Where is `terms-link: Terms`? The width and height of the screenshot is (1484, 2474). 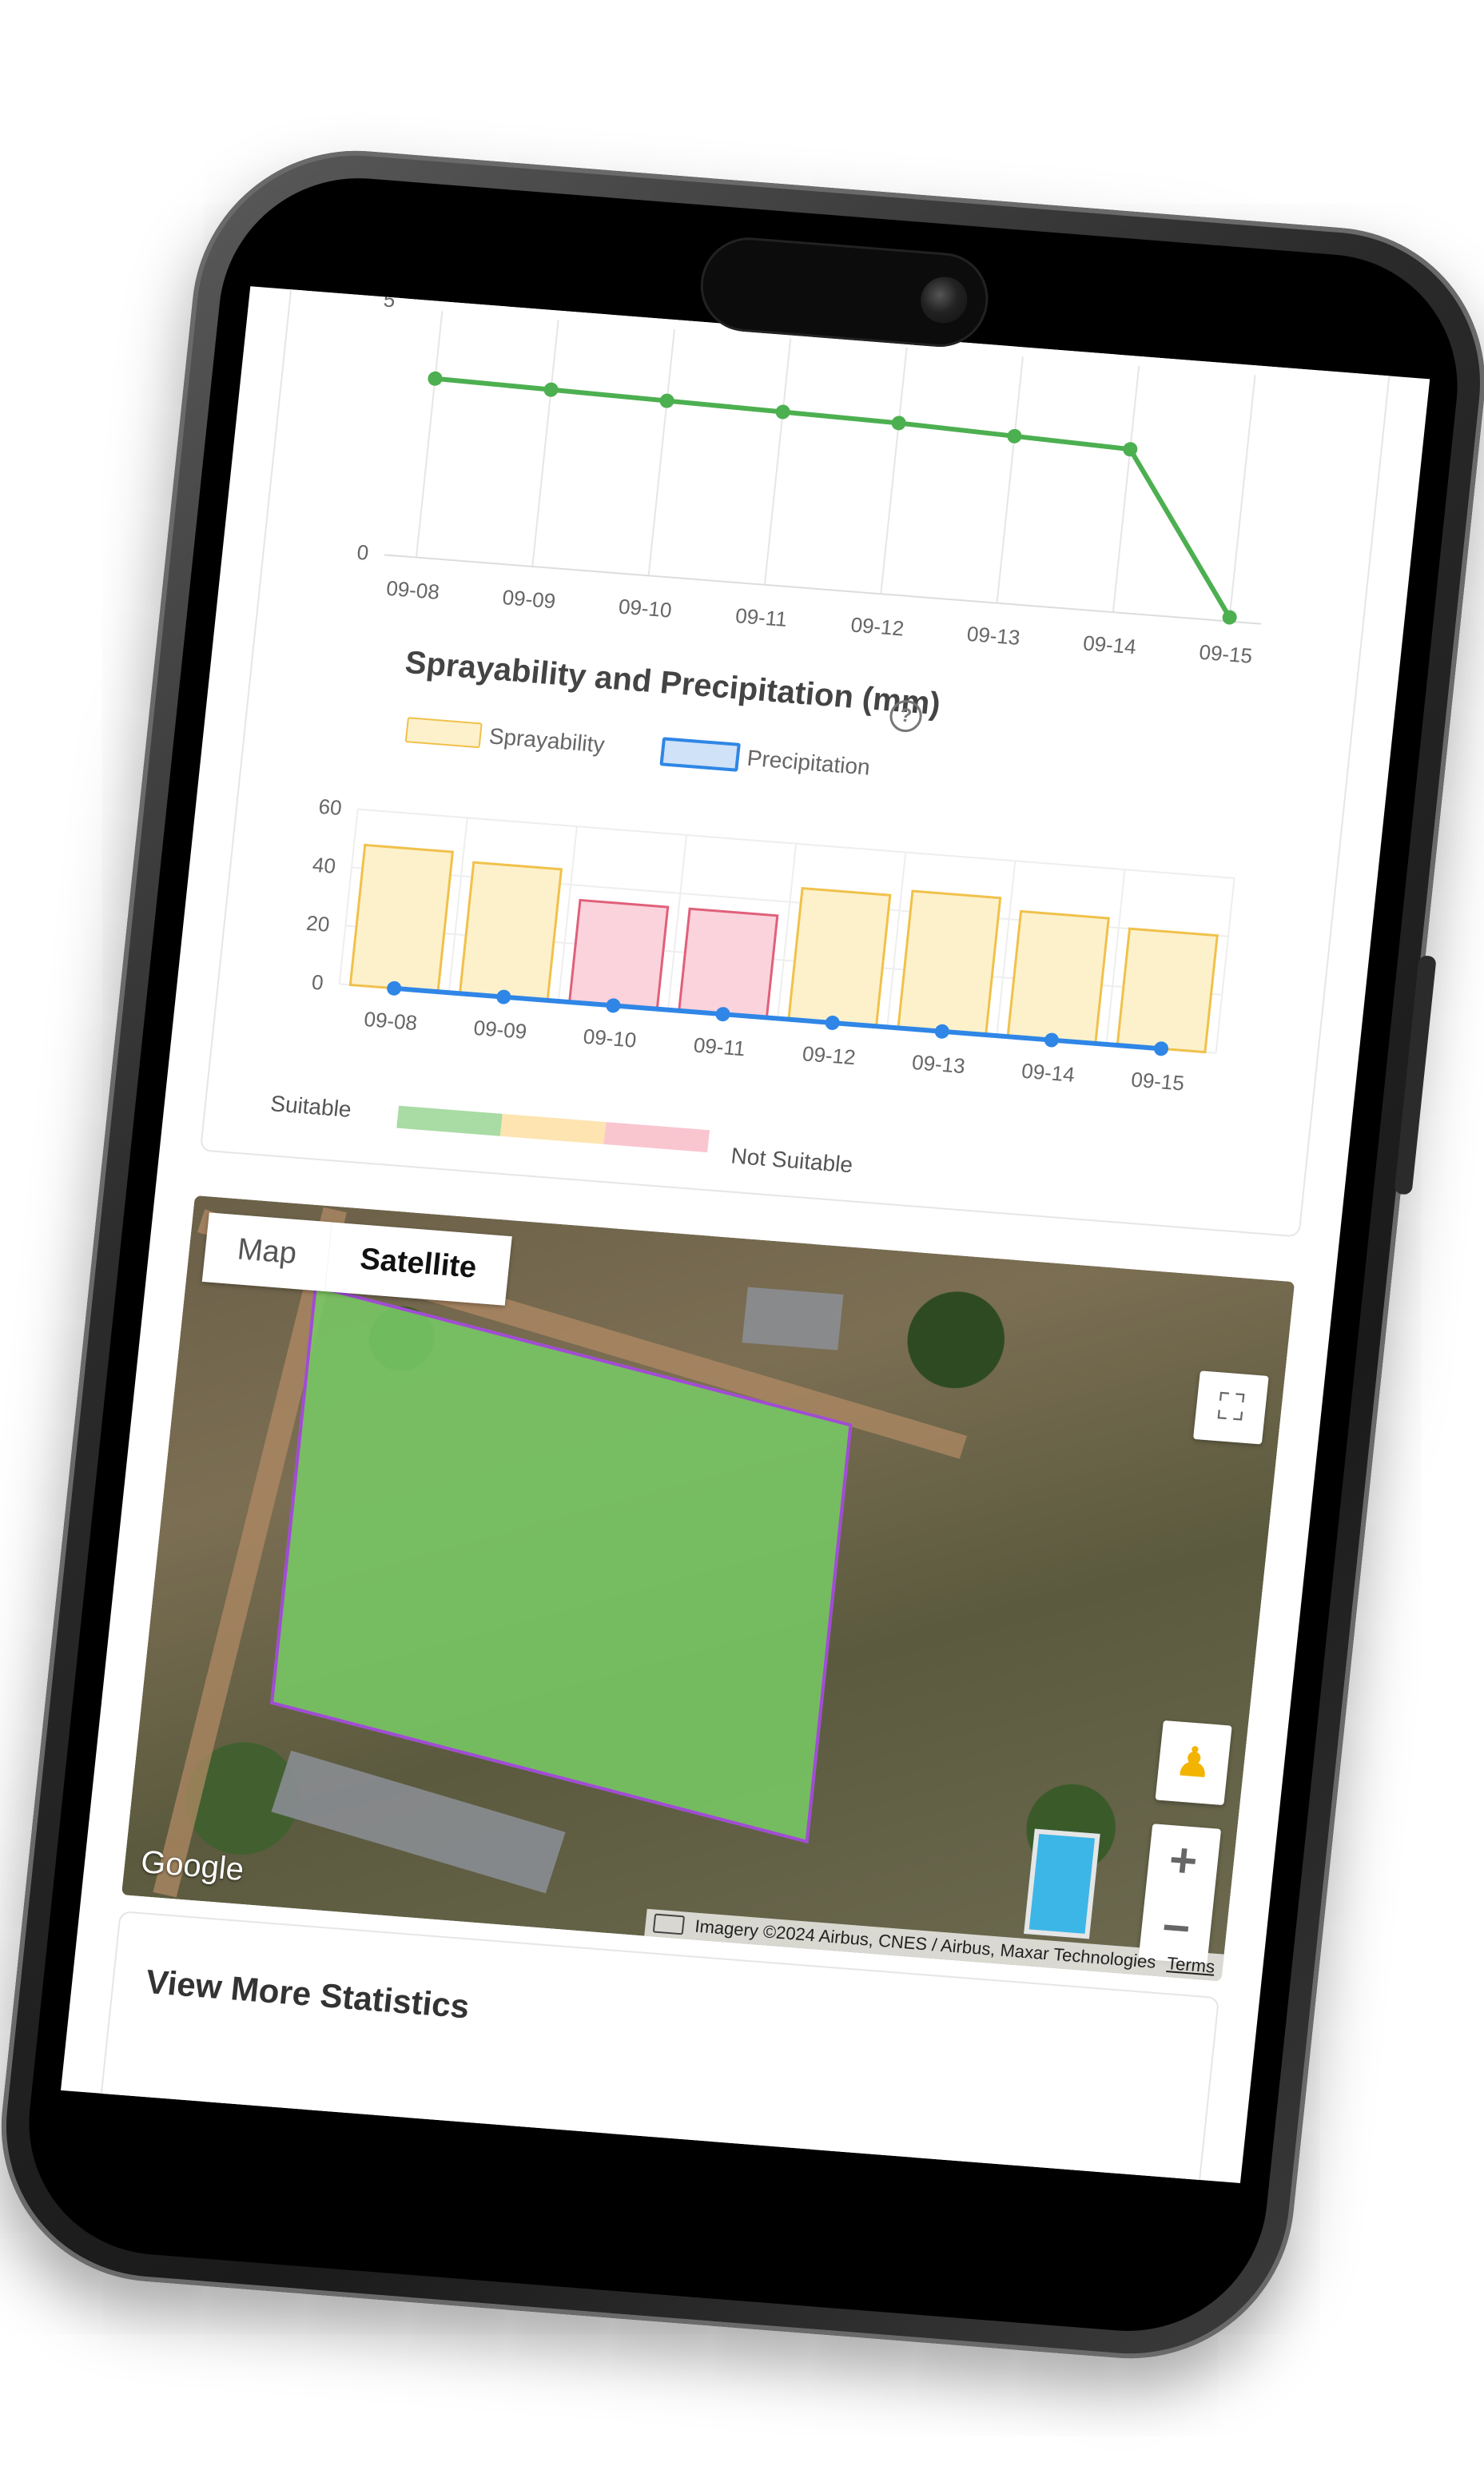
terms-link: Terms is located at coordinates (1190, 1966).